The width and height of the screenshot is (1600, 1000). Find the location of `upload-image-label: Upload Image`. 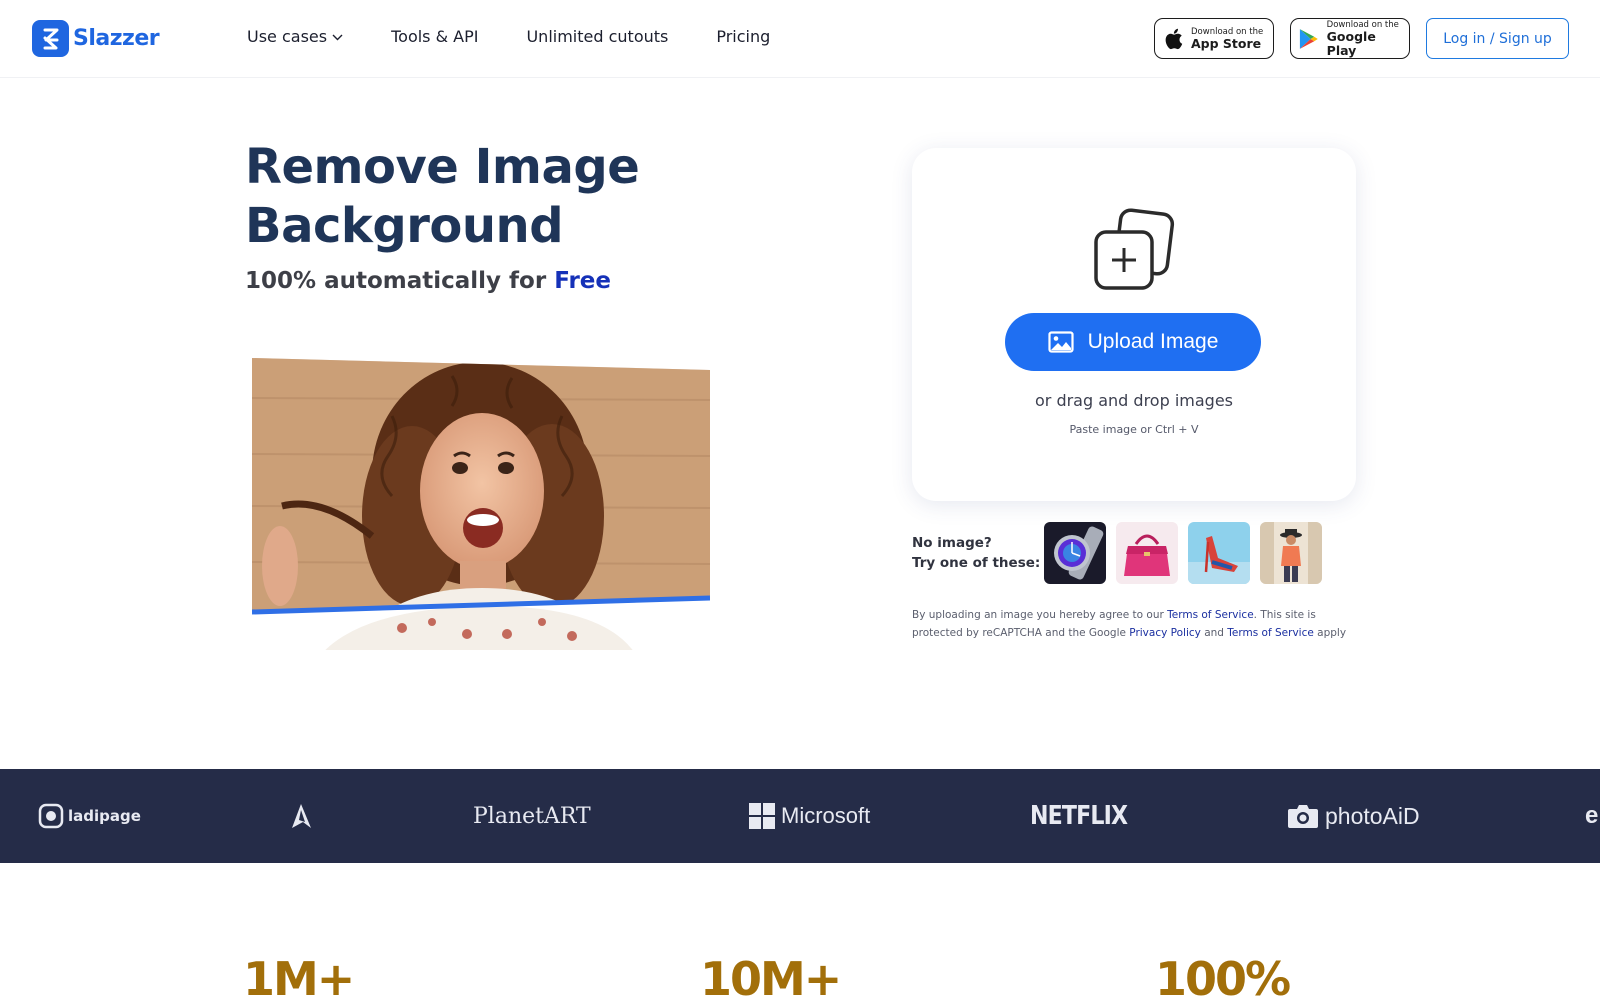

upload-image-label: Upload Image is located at coordinates (1153, 341).